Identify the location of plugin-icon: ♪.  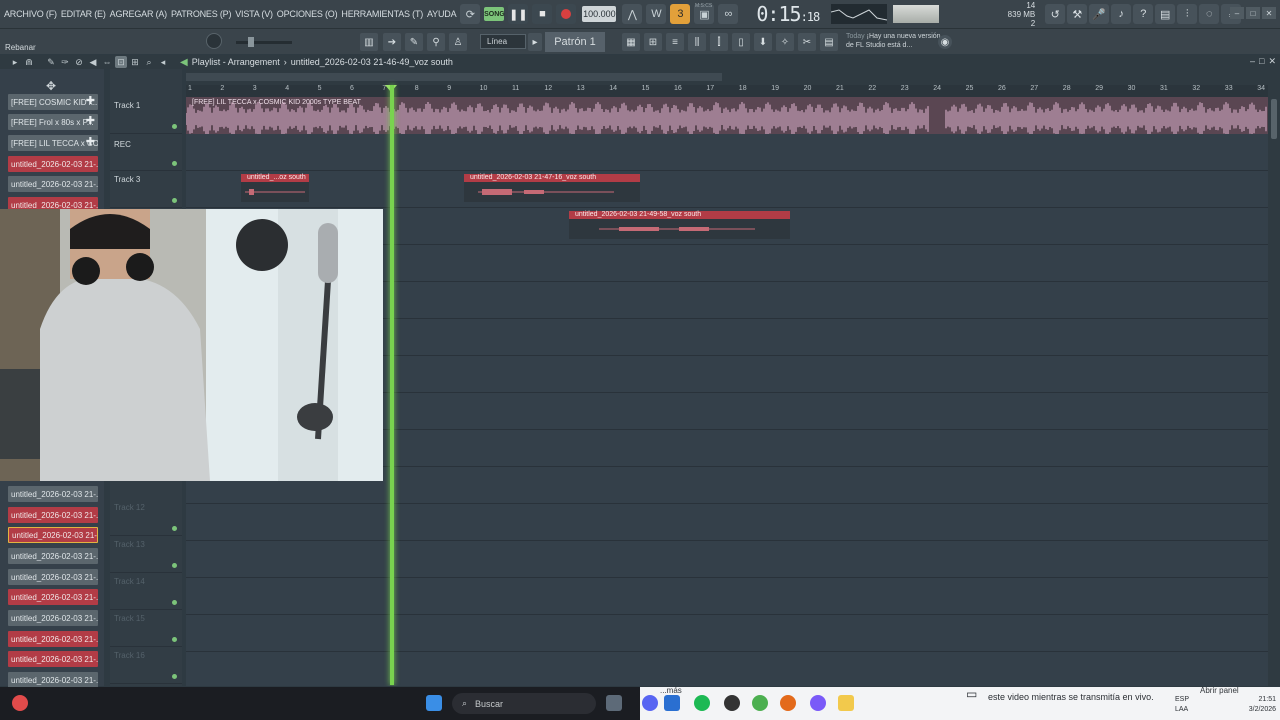
(1121, 14).